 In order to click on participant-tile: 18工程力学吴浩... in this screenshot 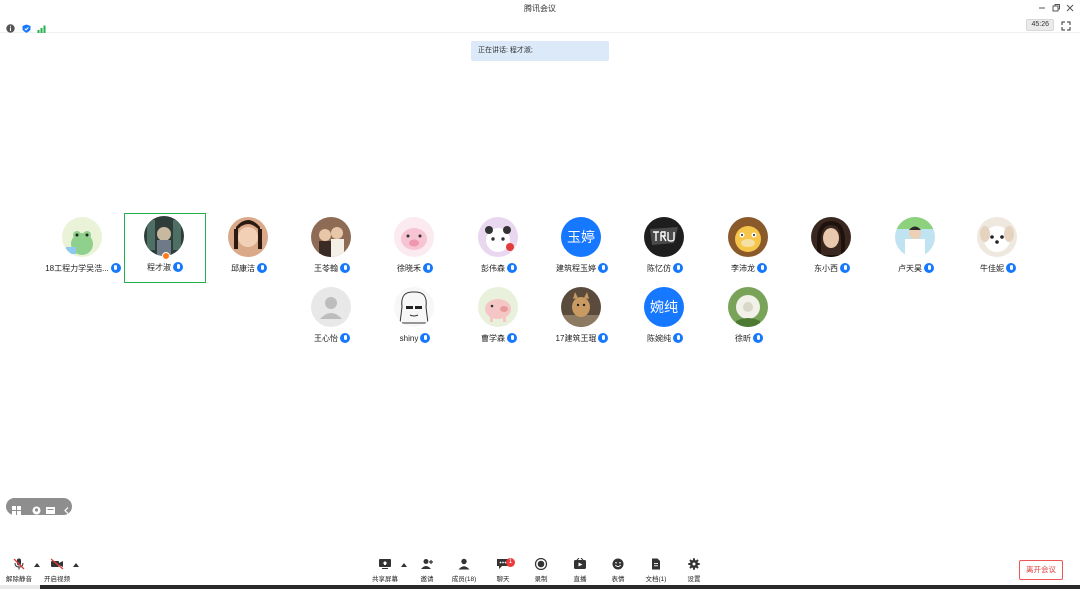, I will do `click(83, 249)`.